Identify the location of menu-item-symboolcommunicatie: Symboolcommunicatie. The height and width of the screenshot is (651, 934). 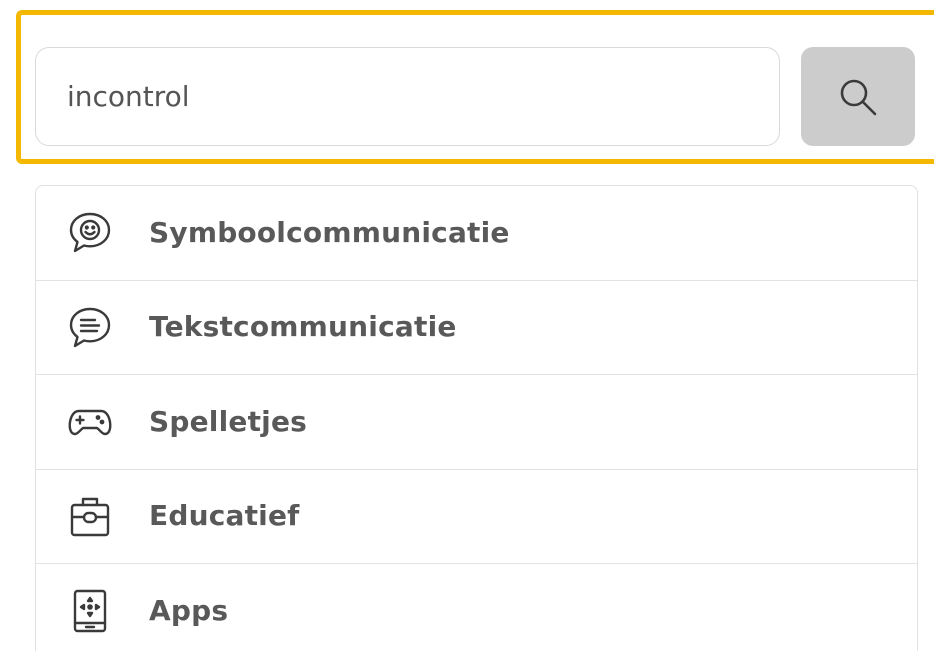
(476, 233).